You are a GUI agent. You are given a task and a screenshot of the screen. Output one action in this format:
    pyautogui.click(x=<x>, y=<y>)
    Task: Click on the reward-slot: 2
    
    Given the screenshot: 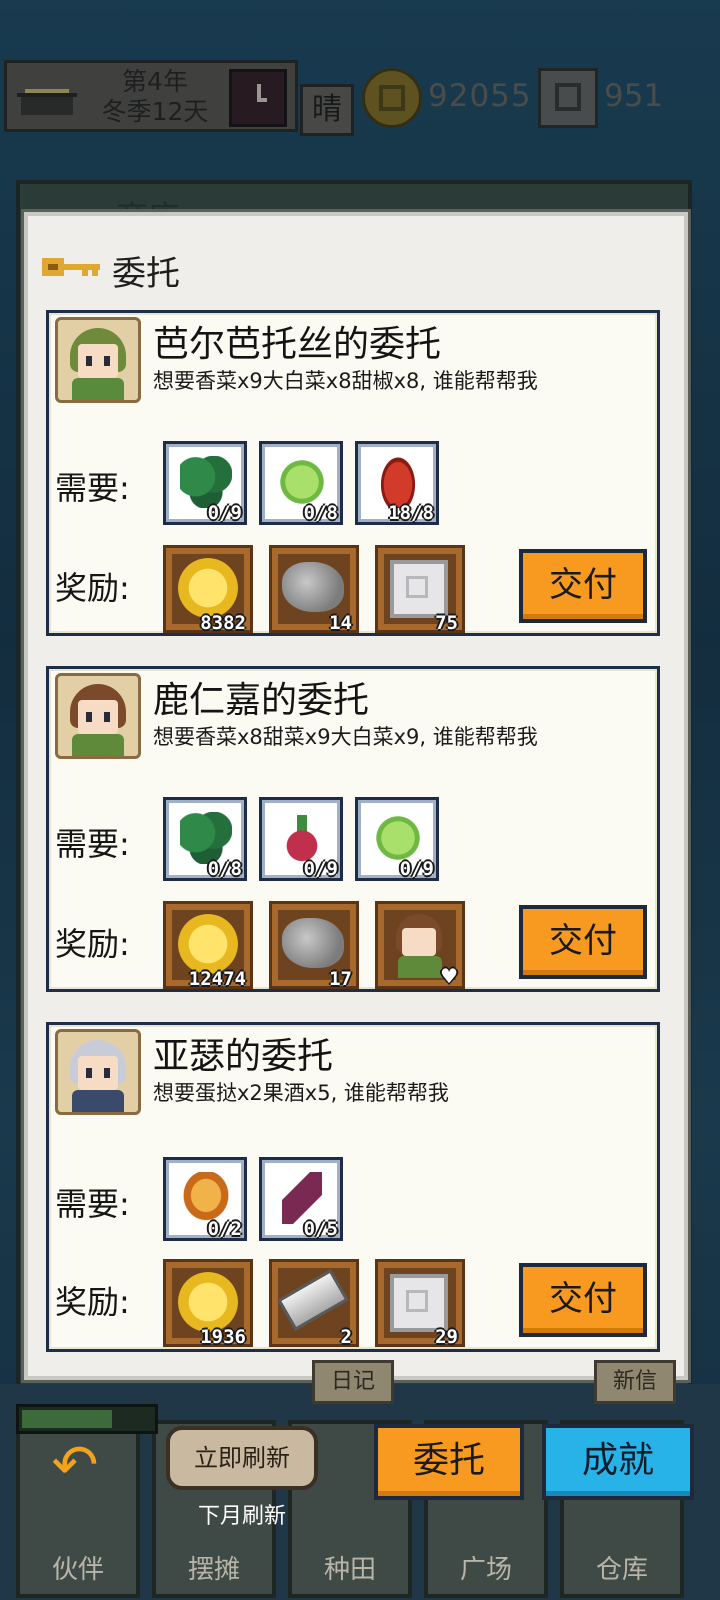 What is the action you would take?
    pyautogui.click(x=314, y=1303)
    